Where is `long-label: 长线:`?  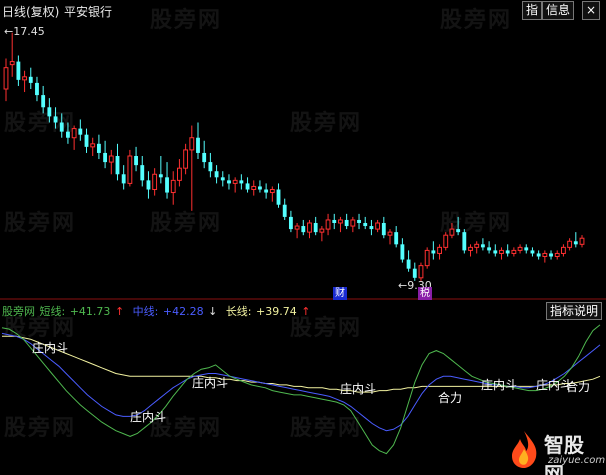 long-label: 长线: is located at coordinates (238, 311).